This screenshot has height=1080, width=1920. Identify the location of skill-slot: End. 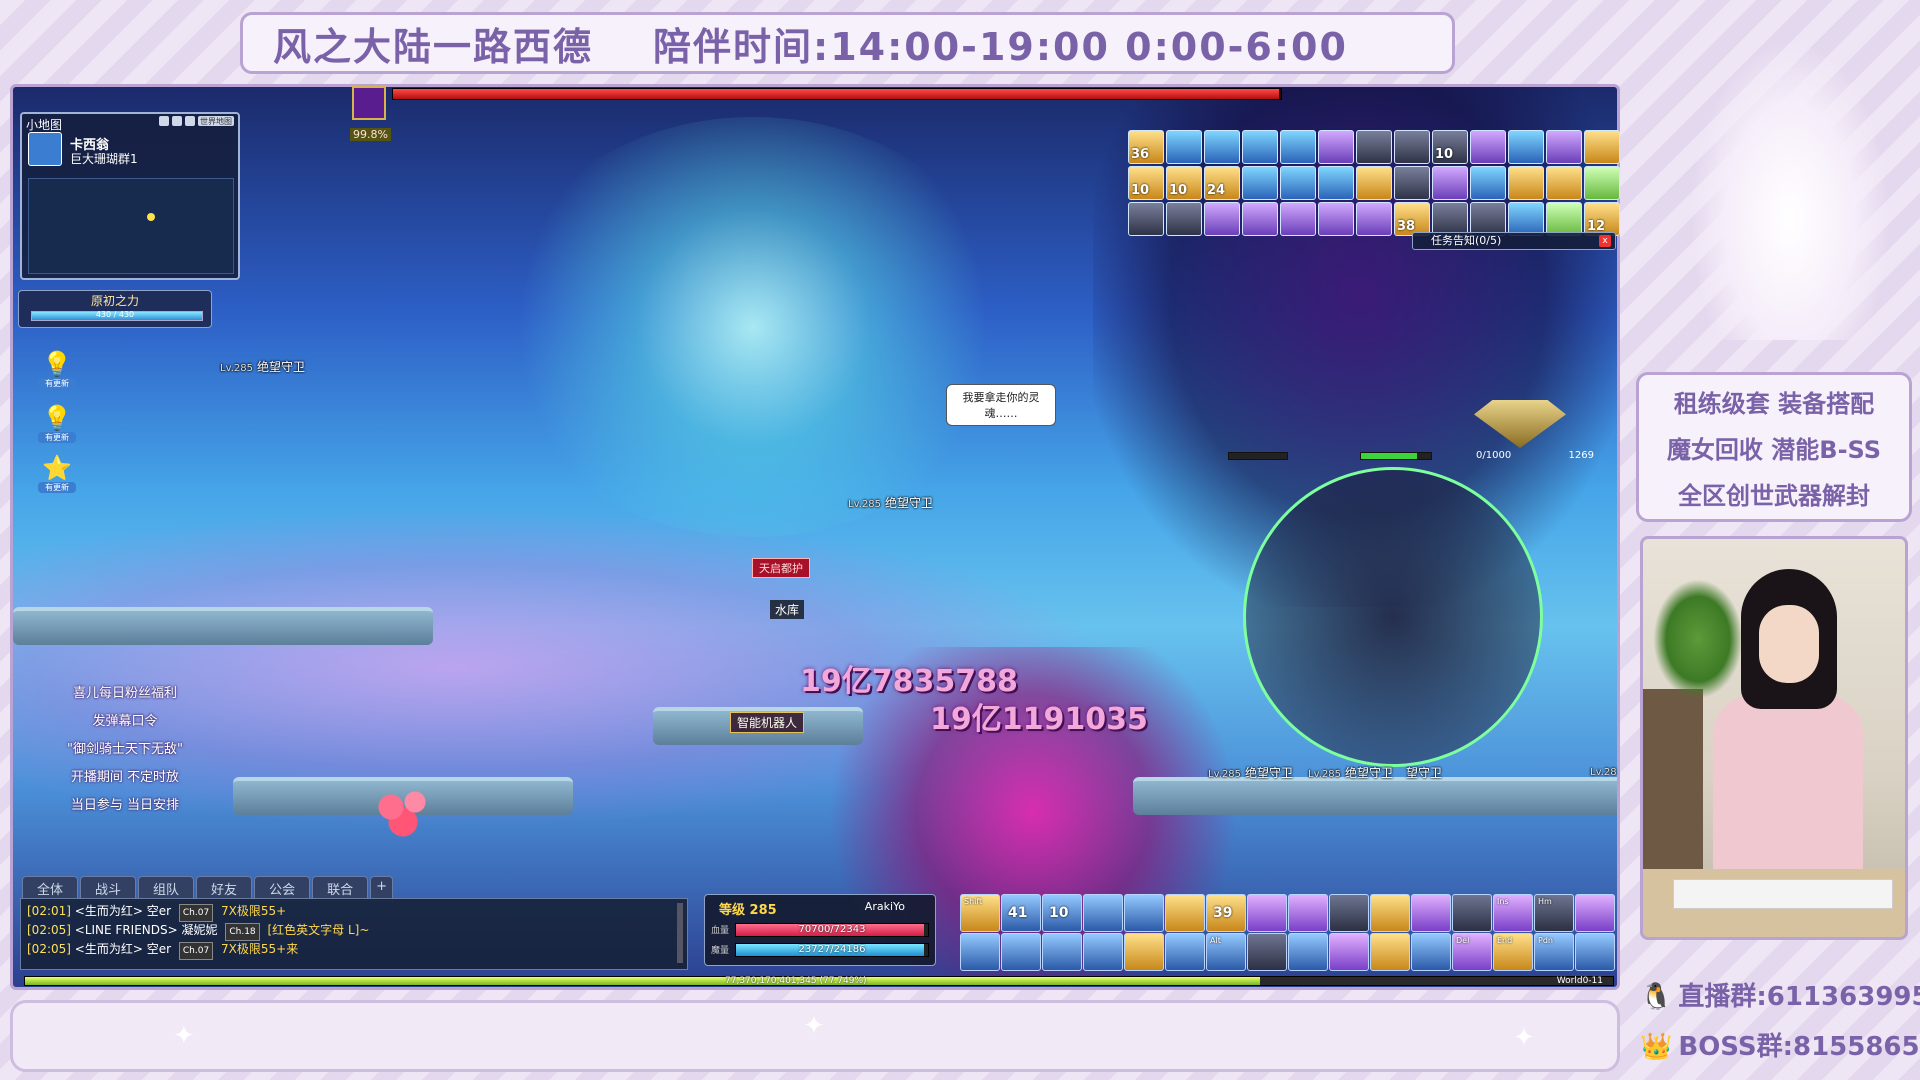
(1513, 952).